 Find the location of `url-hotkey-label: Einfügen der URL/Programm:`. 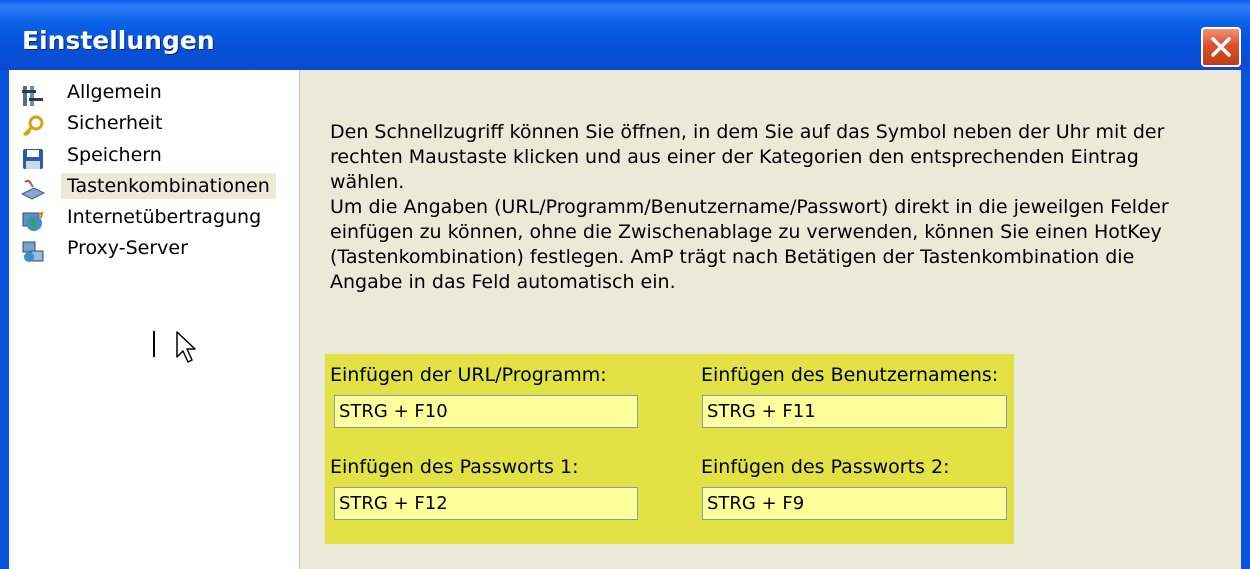

url-hotkey-label: Einfügen der URL/Programm: is located at coordinates (468, 375).